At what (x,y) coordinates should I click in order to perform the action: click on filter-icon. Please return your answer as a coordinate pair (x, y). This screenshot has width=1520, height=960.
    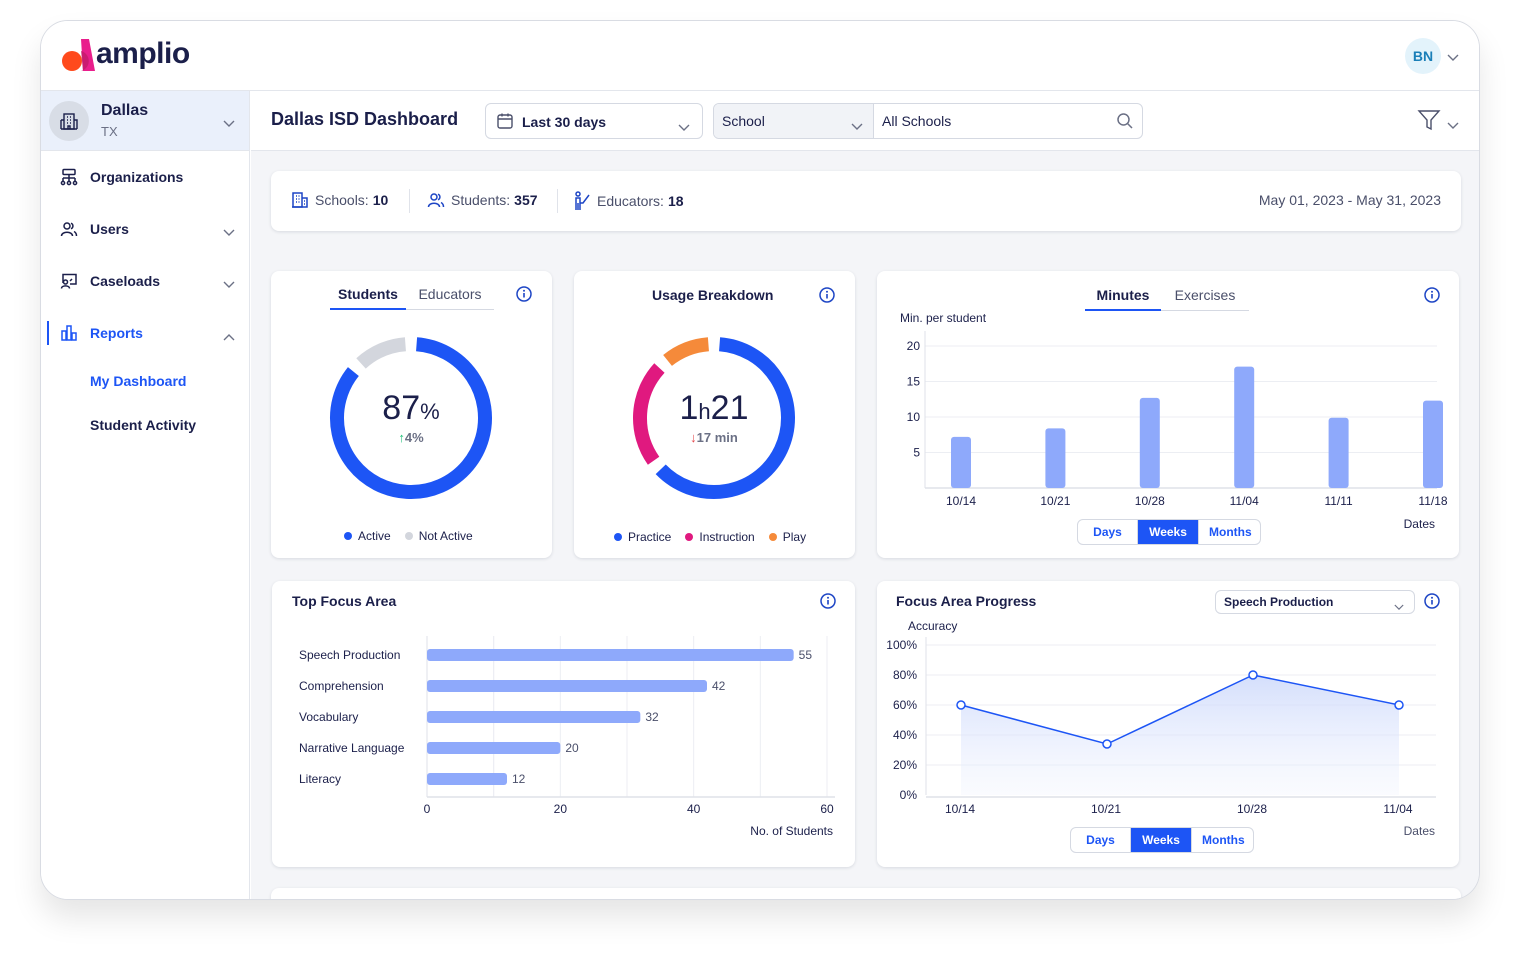
    Looking at the image, I should click on (1429, 122).